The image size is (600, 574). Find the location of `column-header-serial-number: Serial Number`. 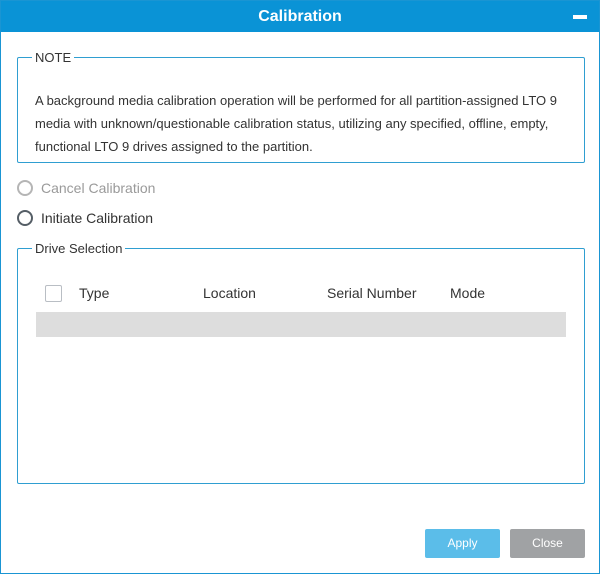

column-header-serial-number: Serial Number is located at coordinates (371, 293).